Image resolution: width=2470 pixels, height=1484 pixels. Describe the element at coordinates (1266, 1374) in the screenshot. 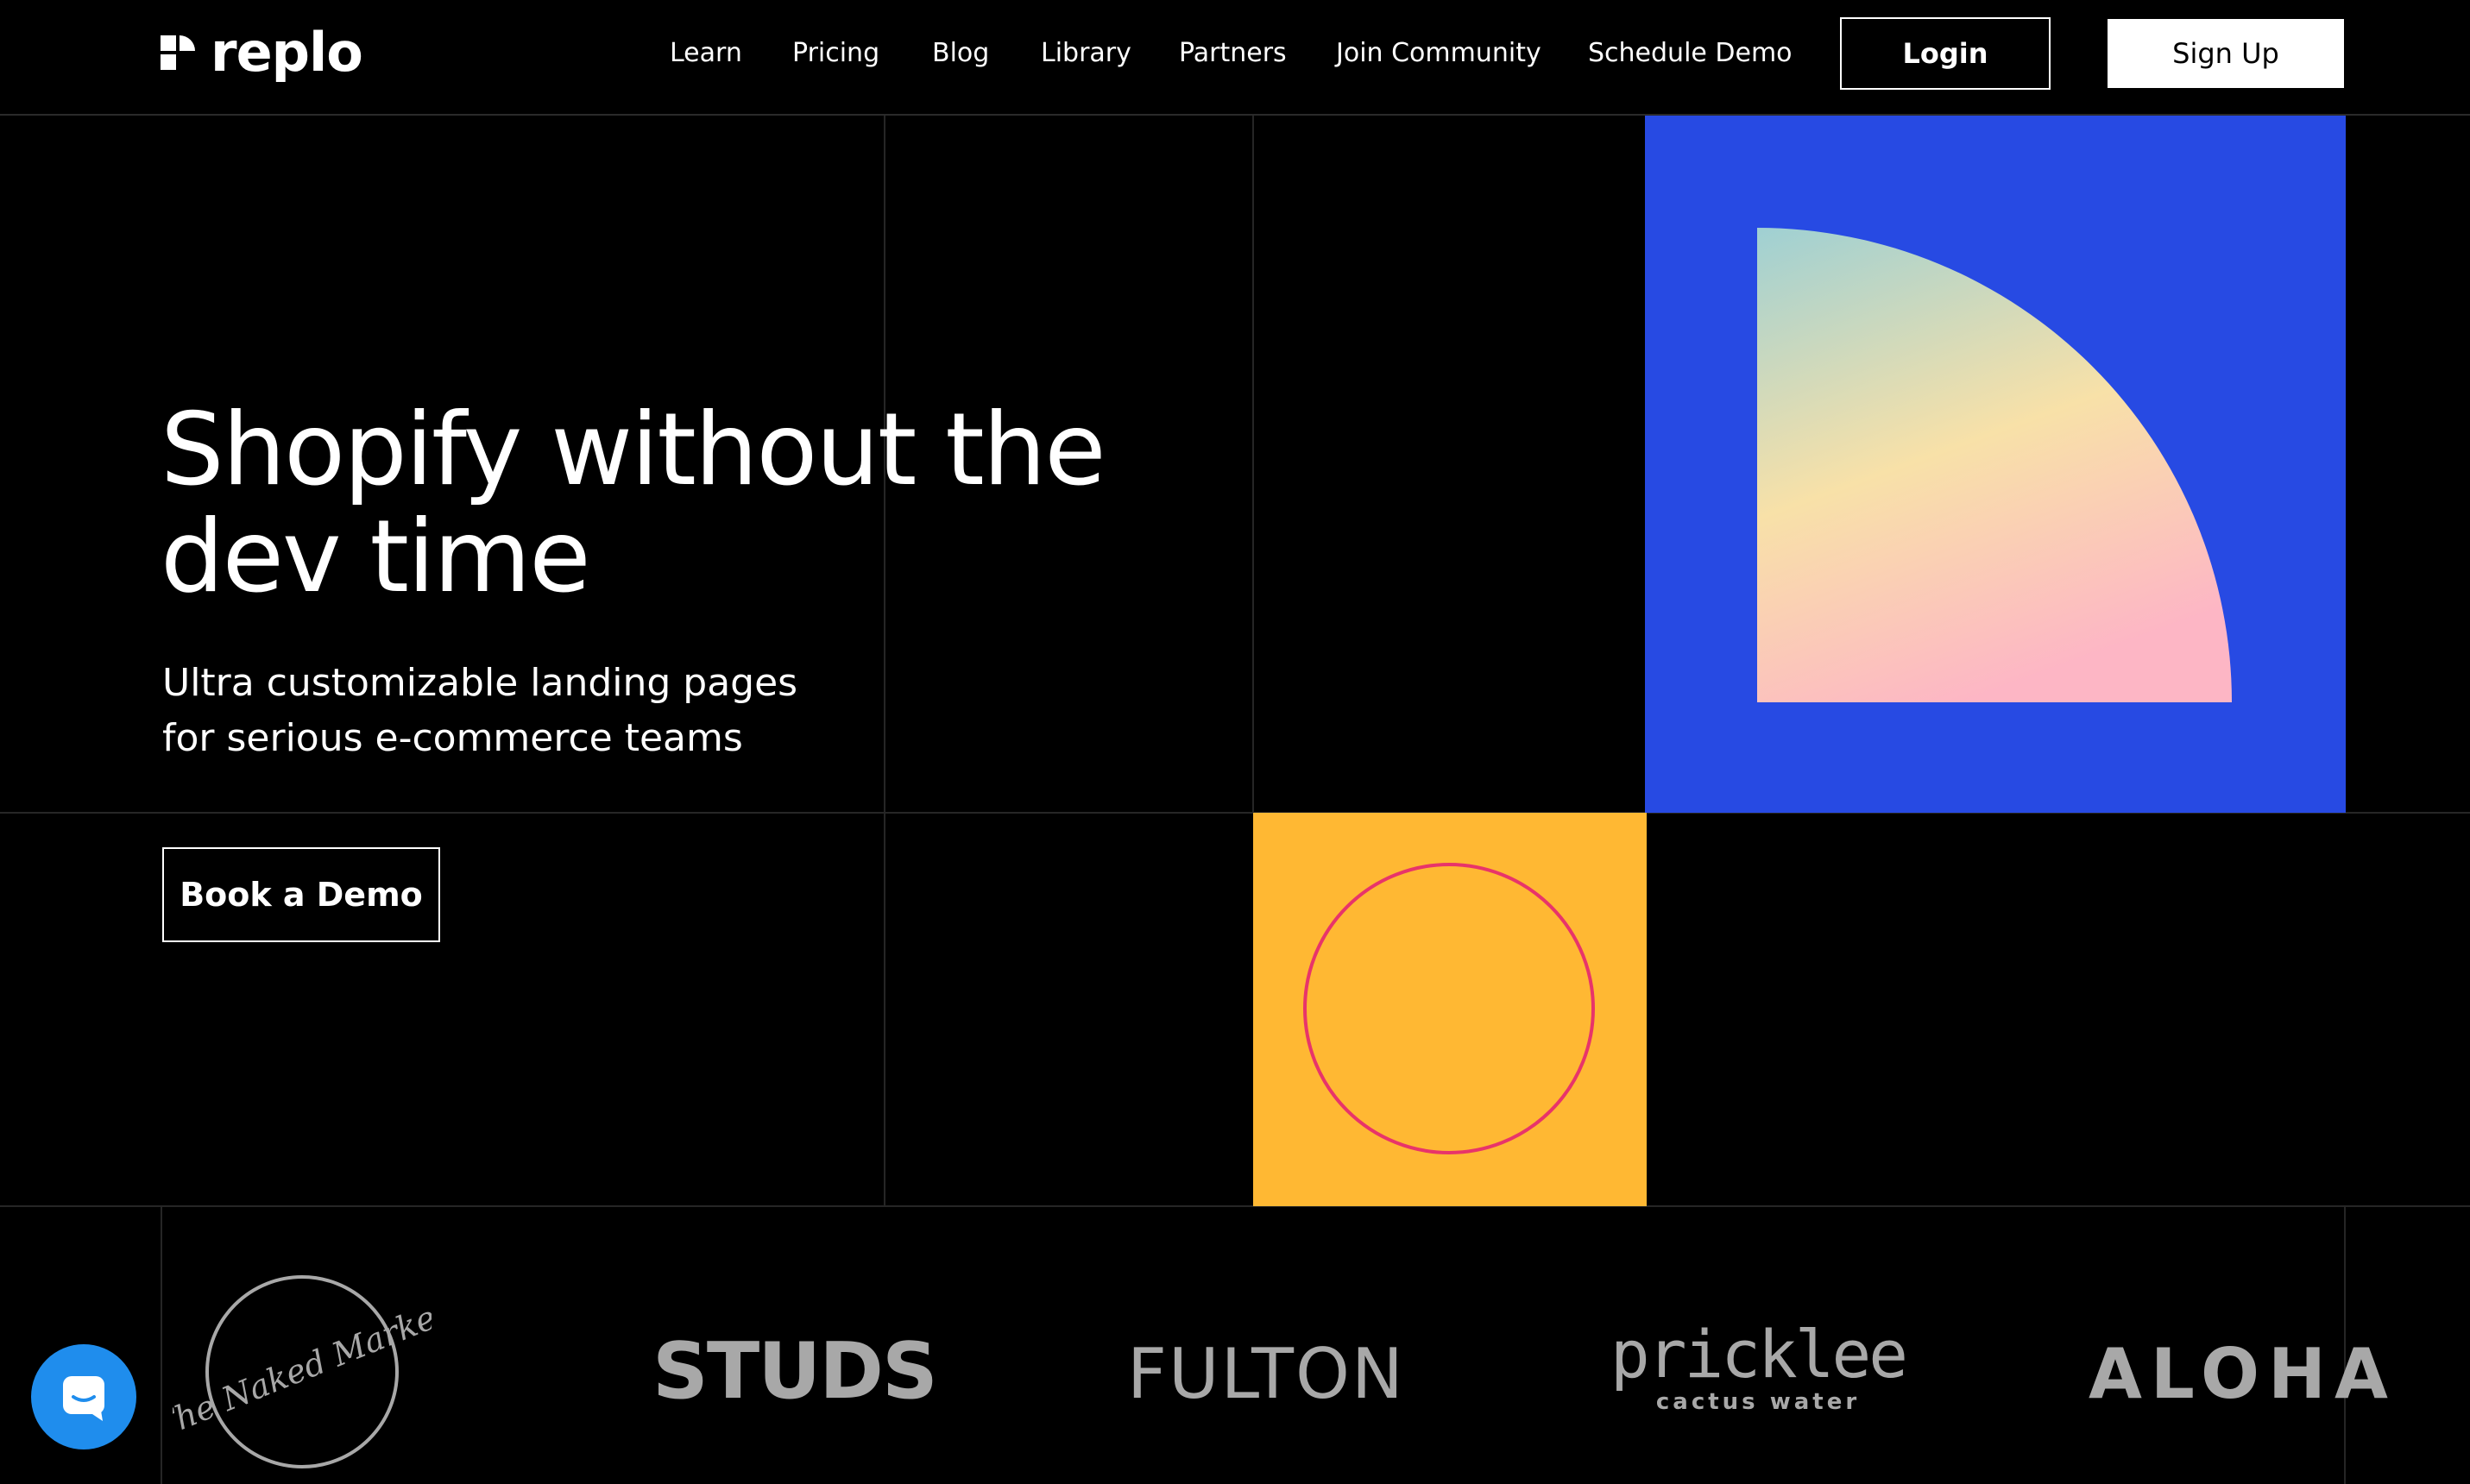

I see `fulton-logo: FULTON` at that location.